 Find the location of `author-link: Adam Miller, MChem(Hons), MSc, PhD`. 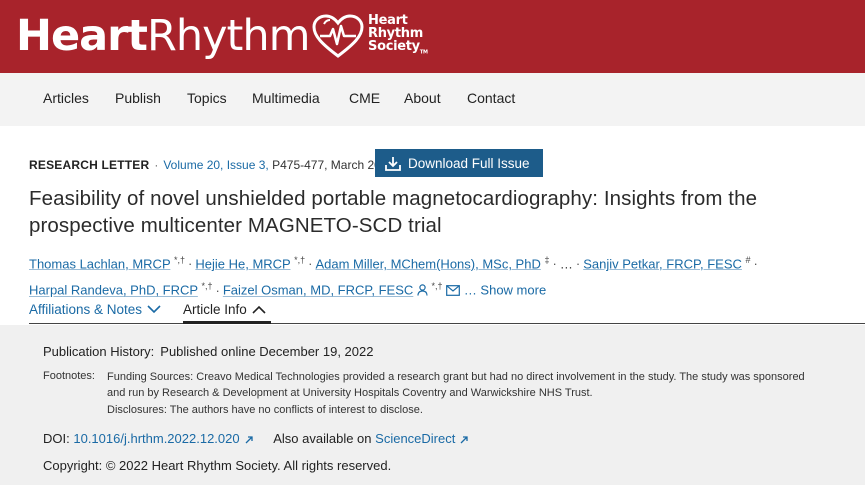

author-link: Adam Miller, MChem(Hons), MSc, PhD is located at coordinates (427, 263).